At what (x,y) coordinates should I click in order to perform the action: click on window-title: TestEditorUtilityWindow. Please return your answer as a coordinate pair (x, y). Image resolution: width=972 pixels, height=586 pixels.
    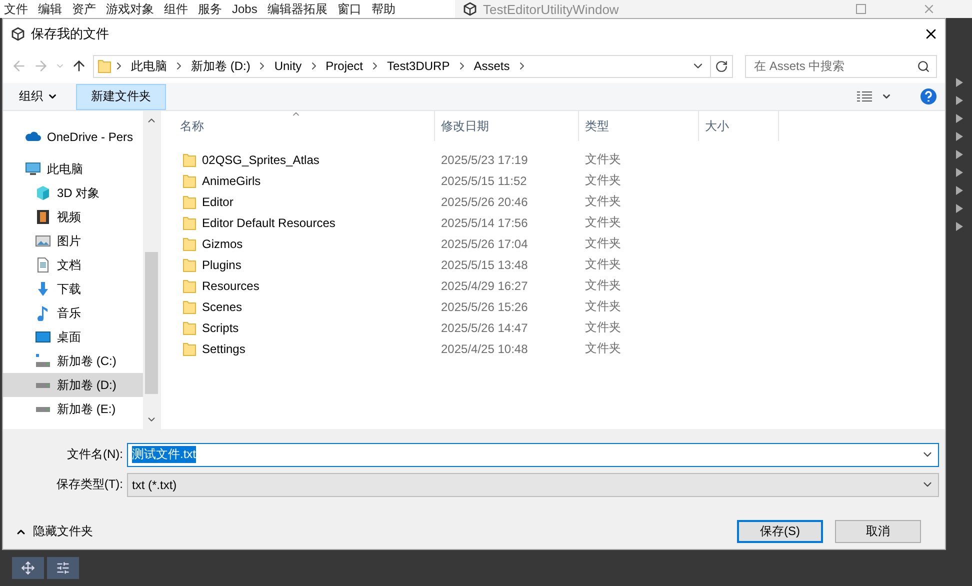
    Looking at the image, I should click on (551, 9).